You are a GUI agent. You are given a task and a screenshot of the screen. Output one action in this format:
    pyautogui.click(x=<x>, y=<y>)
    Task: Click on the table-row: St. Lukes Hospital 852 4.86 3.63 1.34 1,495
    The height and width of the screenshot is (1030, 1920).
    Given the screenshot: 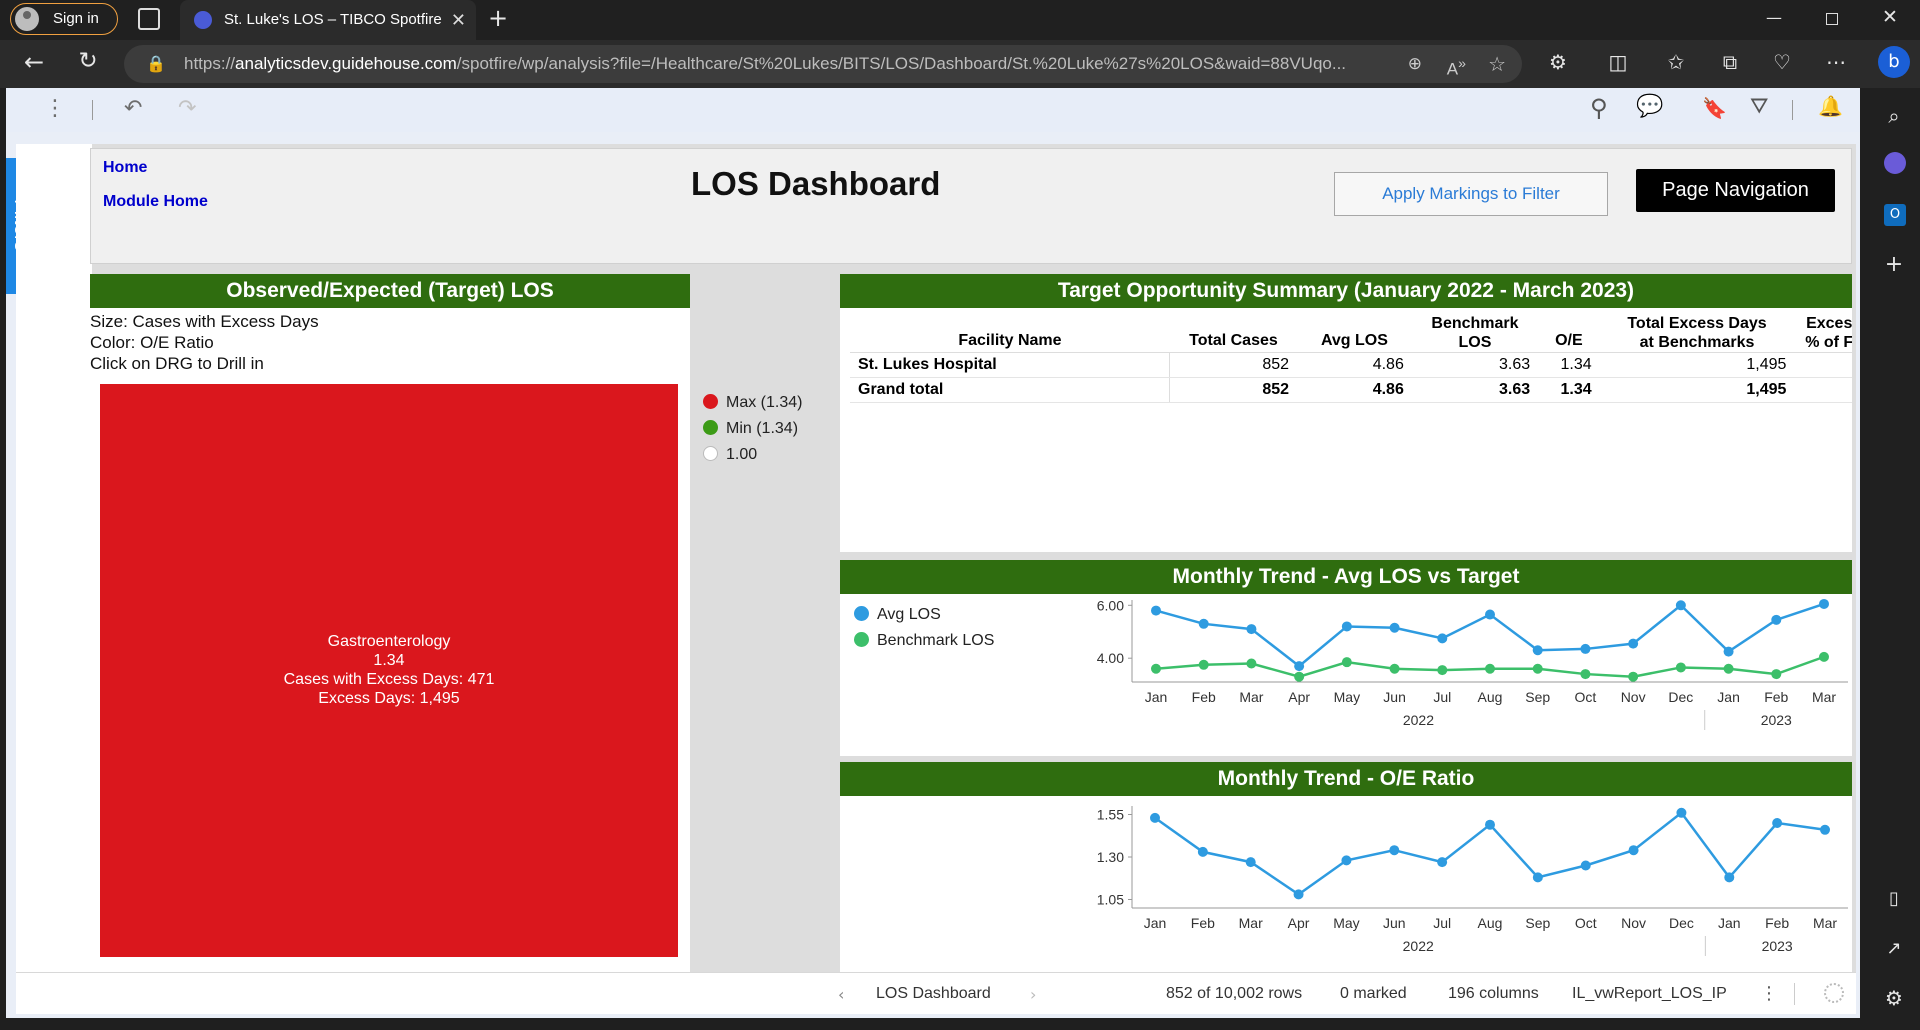 What is the action you would take?
    pyautogui.click(x=1351, y=365)
    